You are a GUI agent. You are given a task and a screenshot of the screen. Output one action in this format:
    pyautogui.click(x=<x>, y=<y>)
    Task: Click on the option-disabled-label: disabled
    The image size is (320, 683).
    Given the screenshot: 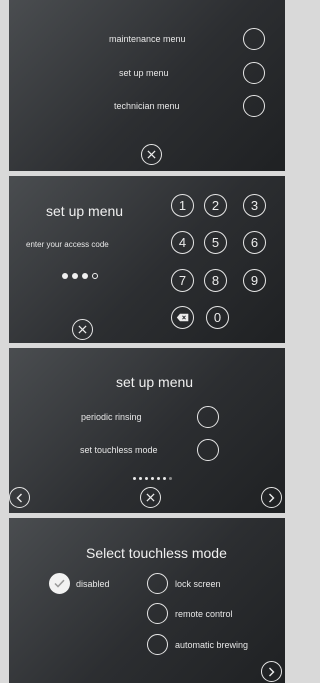 What is the action you would take?
    pyautogui.click(x=93, y=584)
    